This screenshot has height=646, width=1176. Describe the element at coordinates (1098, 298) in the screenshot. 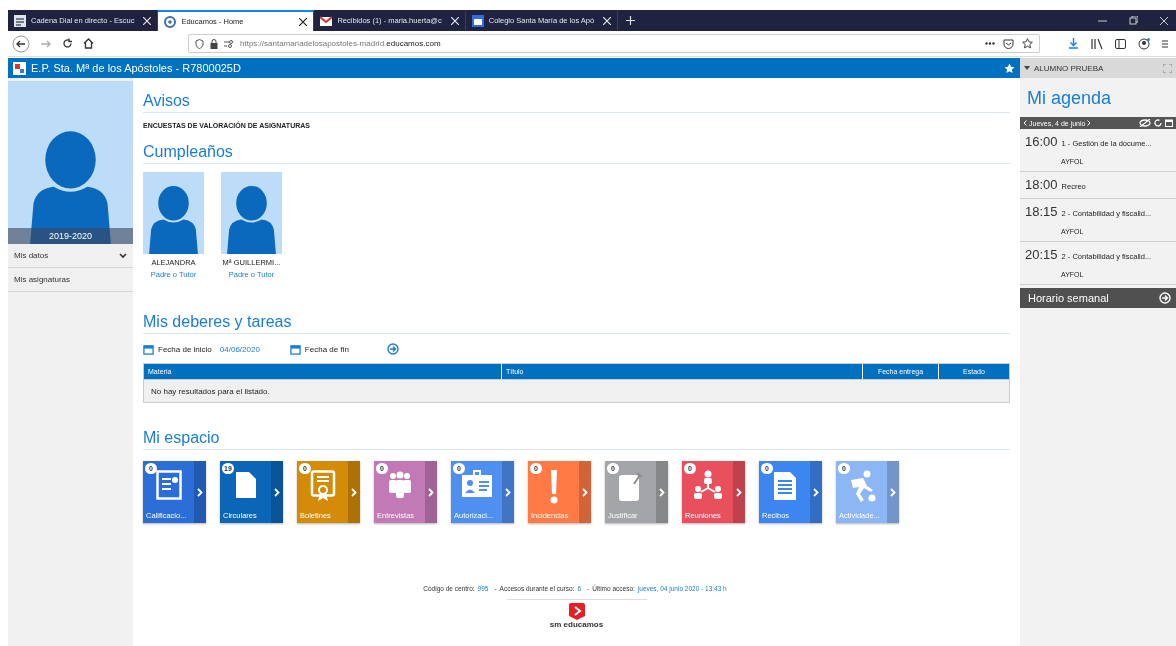

I see `weekly-schedule-button: Horario semanal` at that location.